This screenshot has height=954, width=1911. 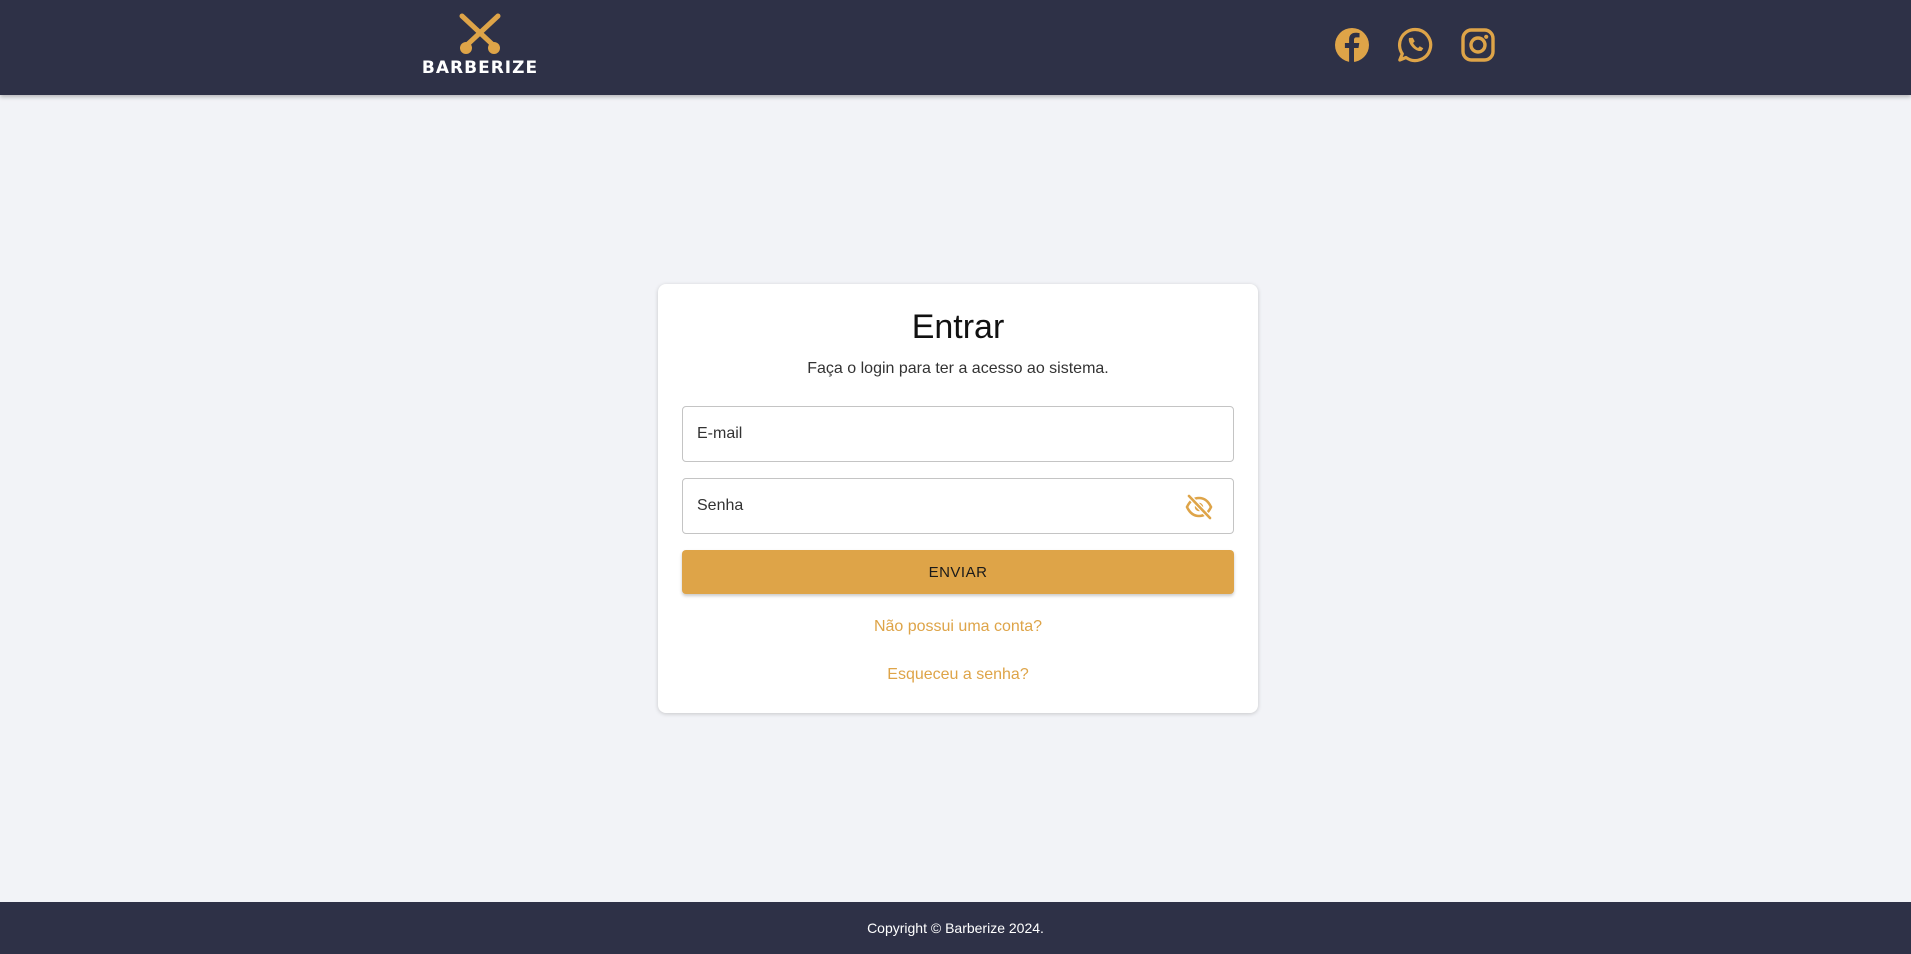 I want to click on submit-button: ENVIAR, so click(x=958, y=572).